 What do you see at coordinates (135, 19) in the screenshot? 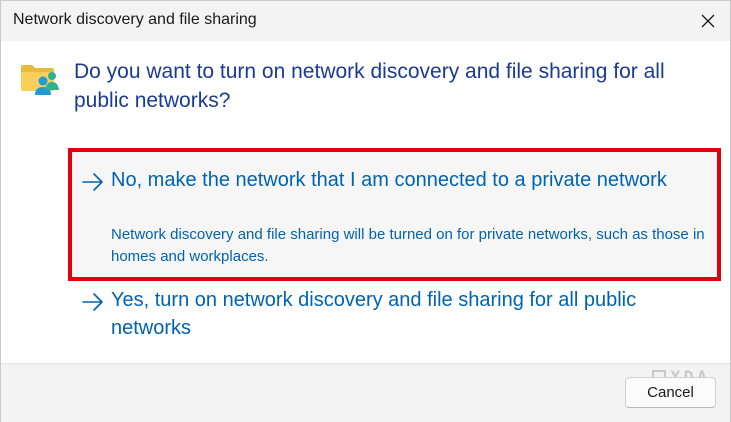
I see `window-title: Network discovery and file sharing` at bounding box center [135, 19].